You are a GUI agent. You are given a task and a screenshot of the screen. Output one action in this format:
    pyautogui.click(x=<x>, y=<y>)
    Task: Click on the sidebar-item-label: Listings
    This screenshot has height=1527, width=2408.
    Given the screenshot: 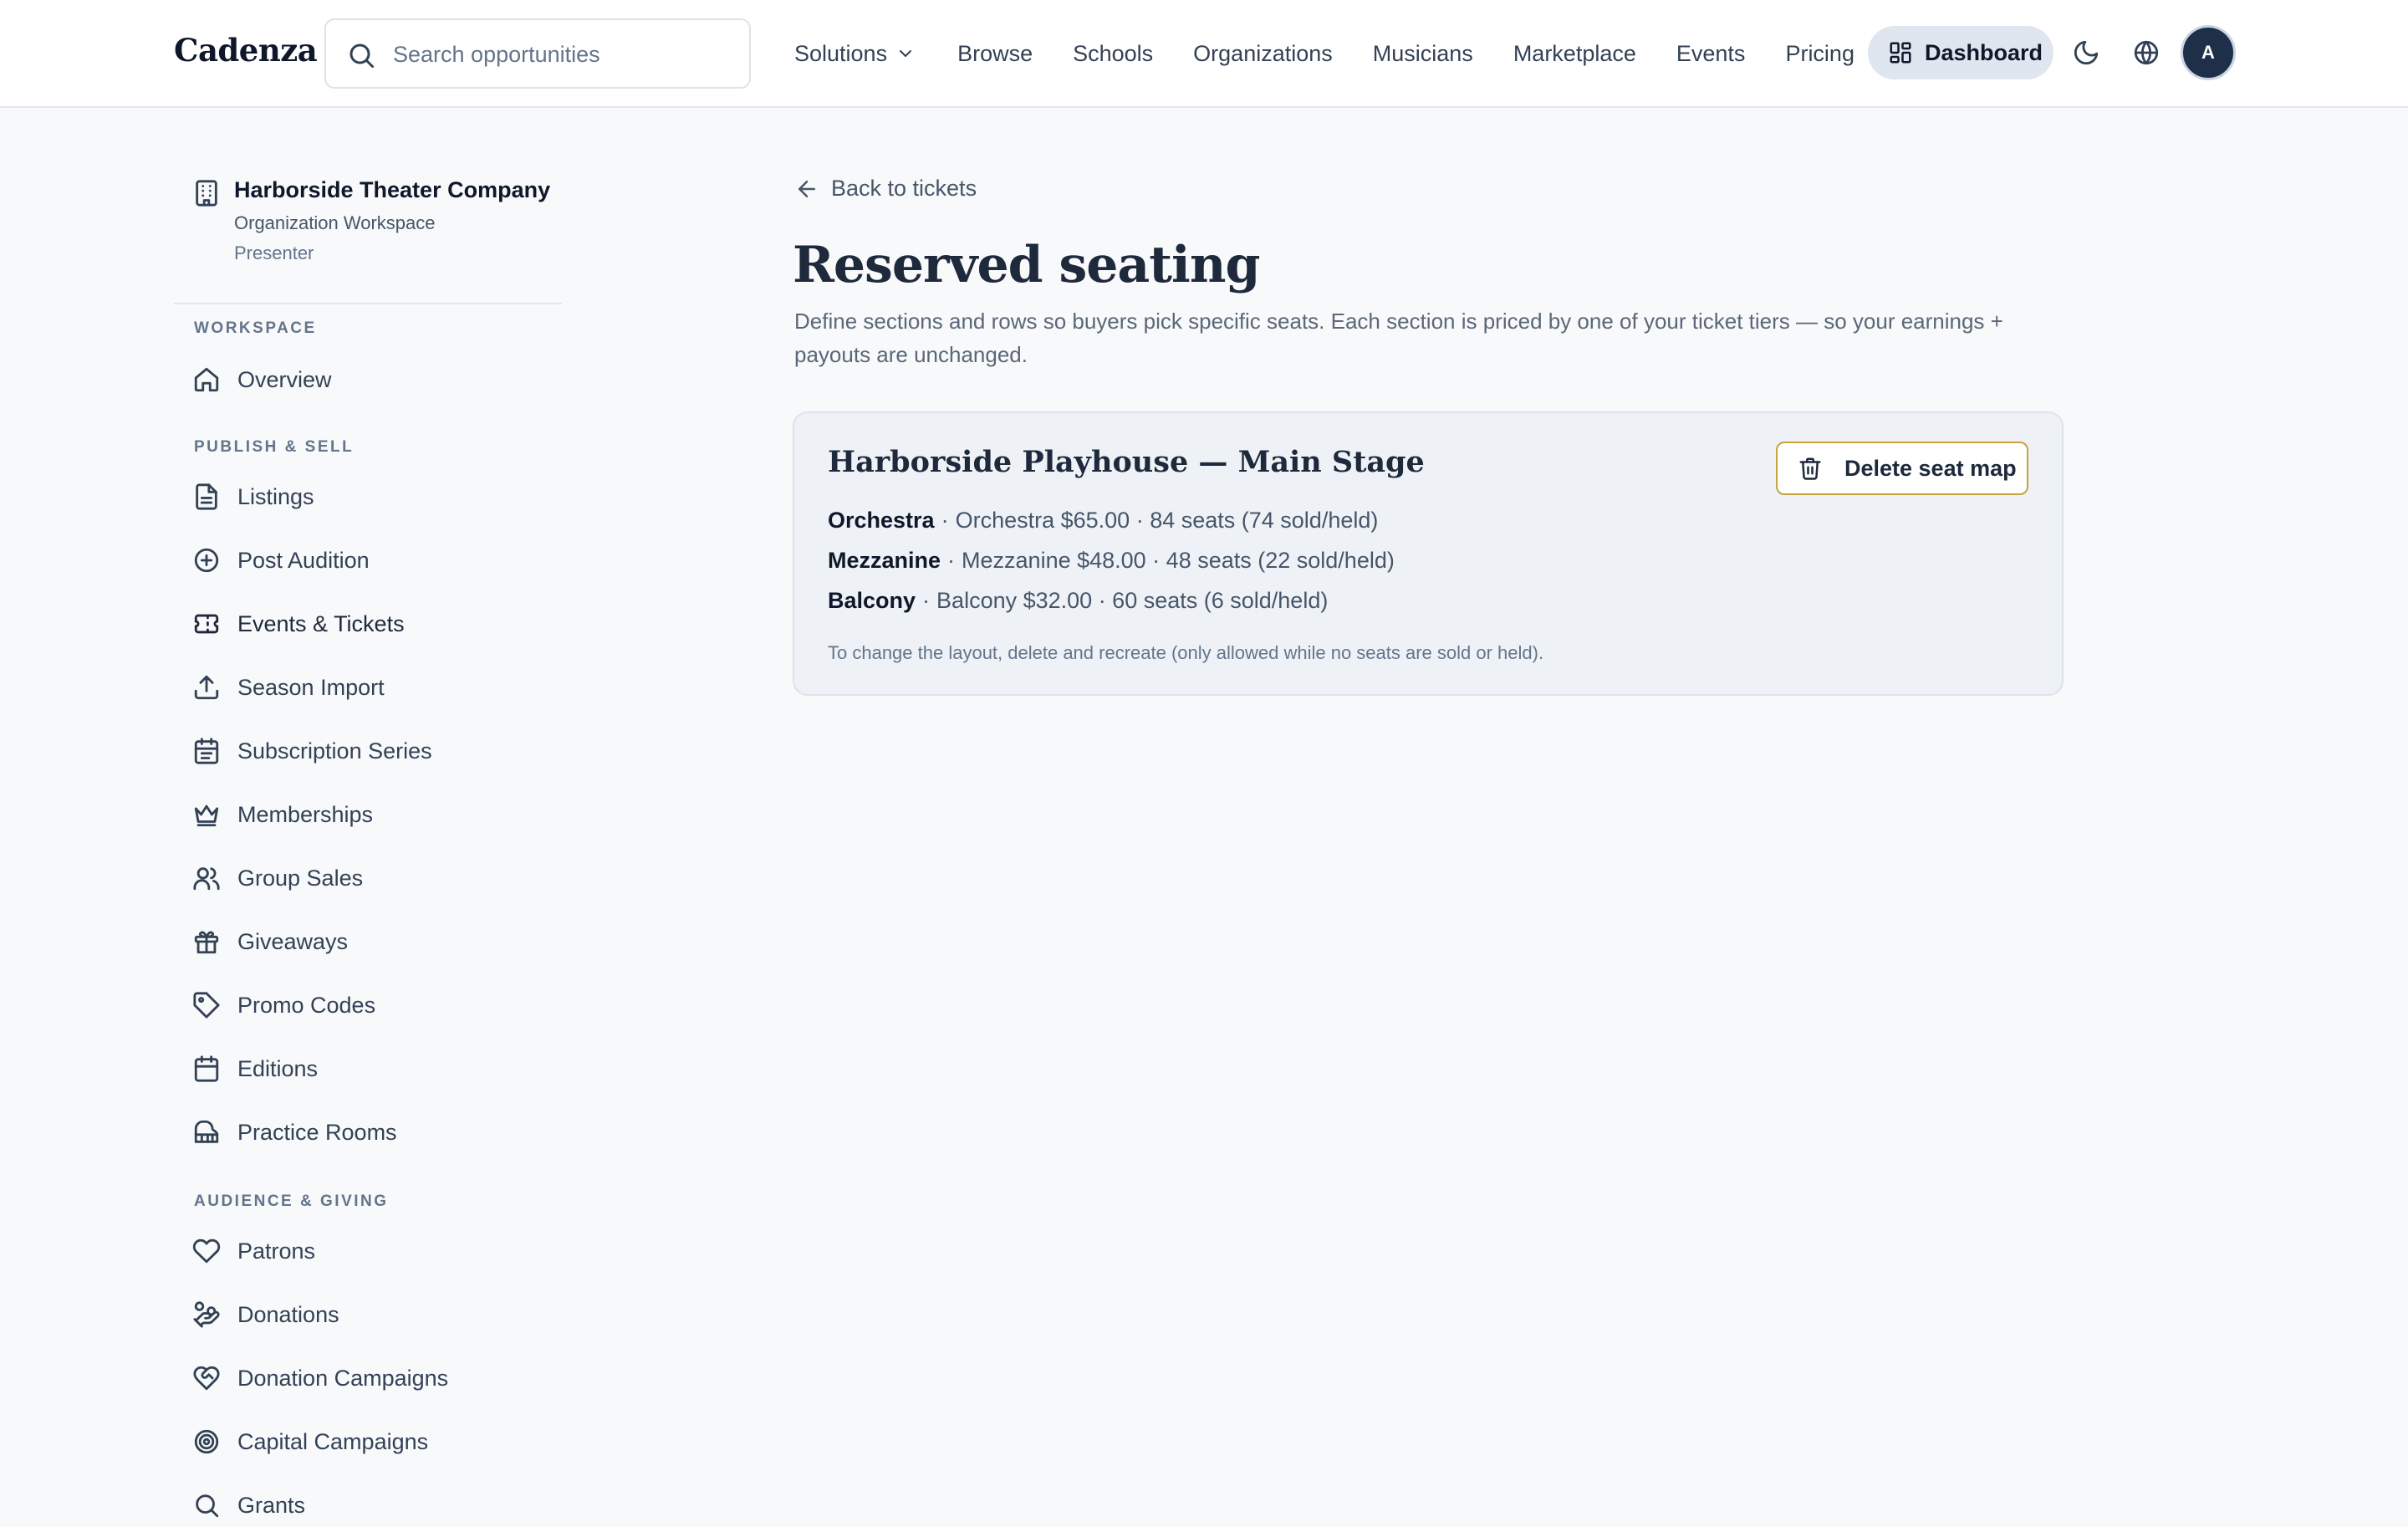 What is the action you would take?
    pyautogui.click(x=275, y=496)
    